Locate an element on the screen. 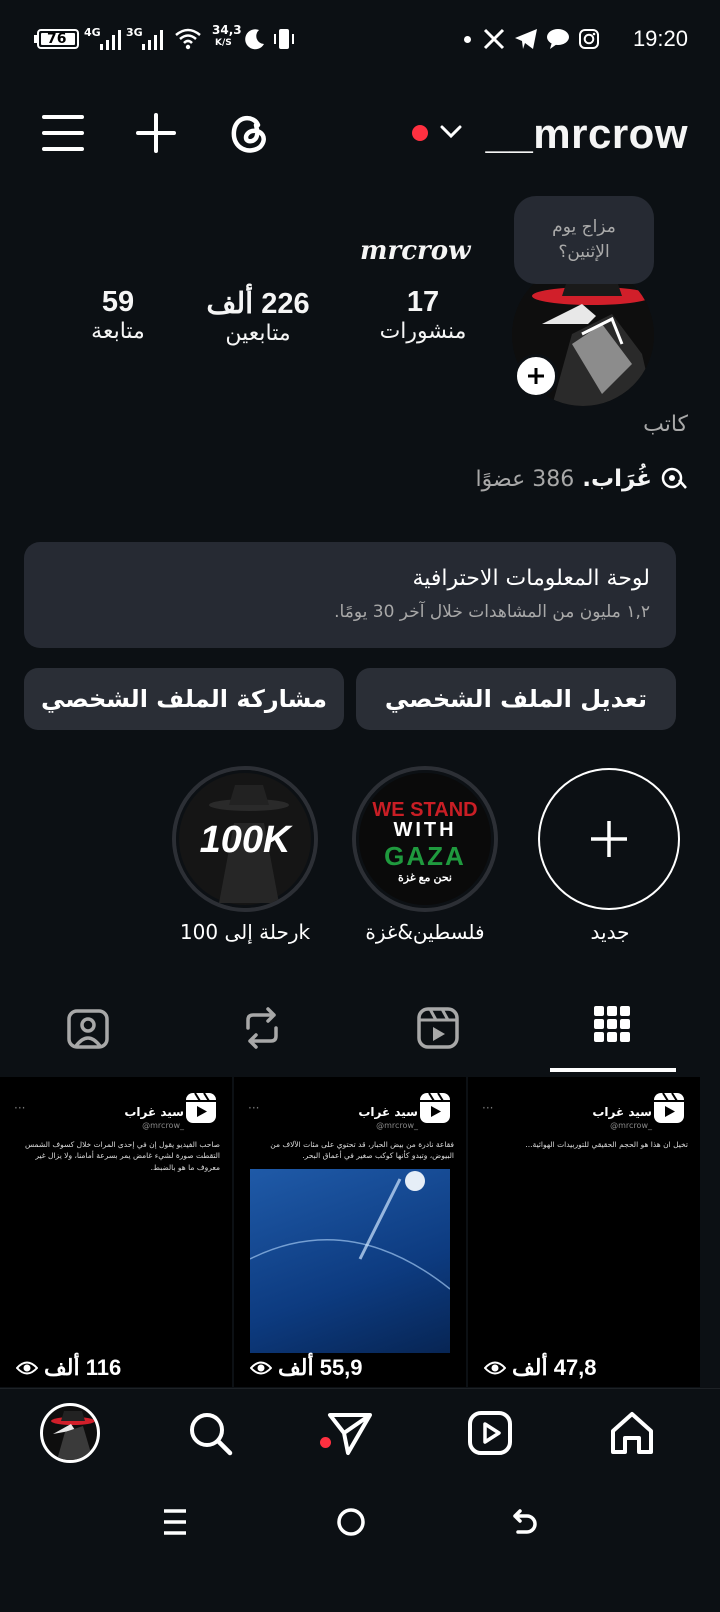  profile-tabs is located at coordinates (360, 1037).